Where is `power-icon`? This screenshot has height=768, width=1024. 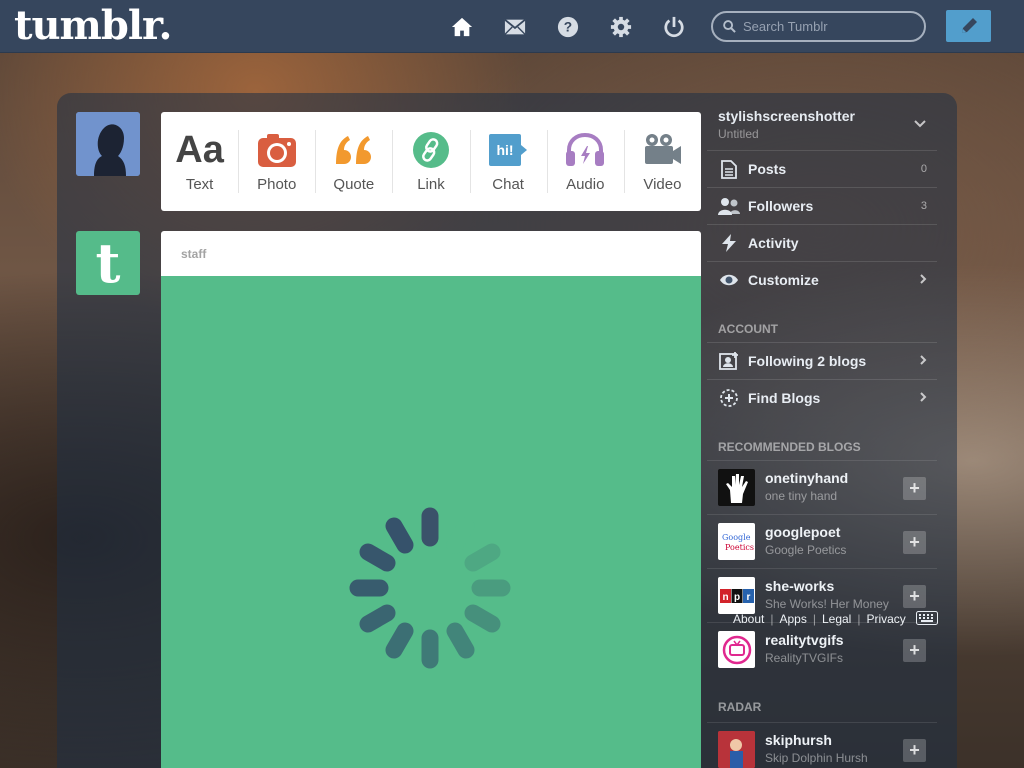 power-icon is located at coordinates (674, 27).